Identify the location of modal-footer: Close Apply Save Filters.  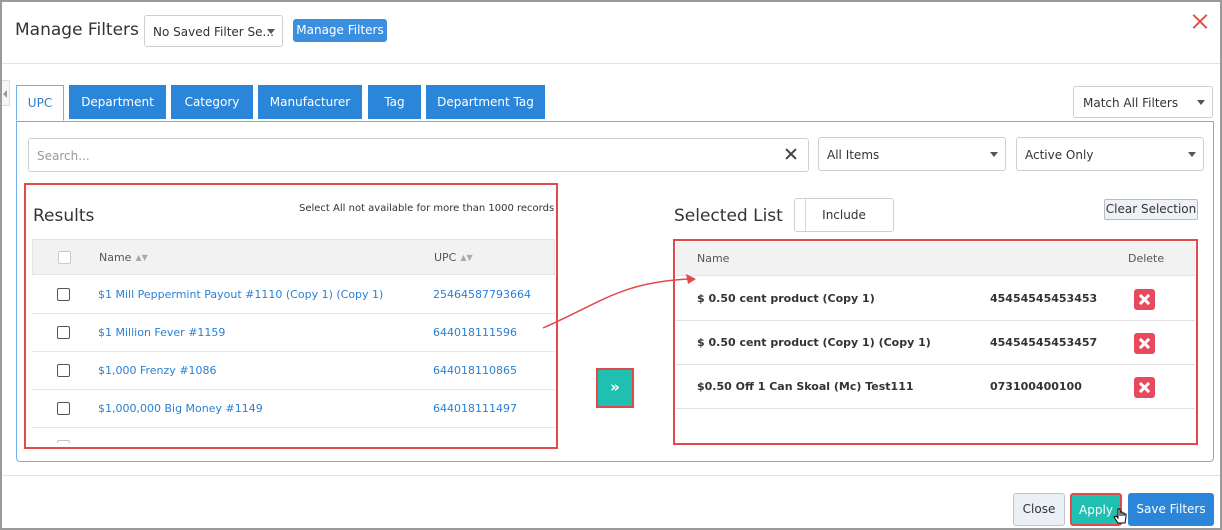
(611, 502).